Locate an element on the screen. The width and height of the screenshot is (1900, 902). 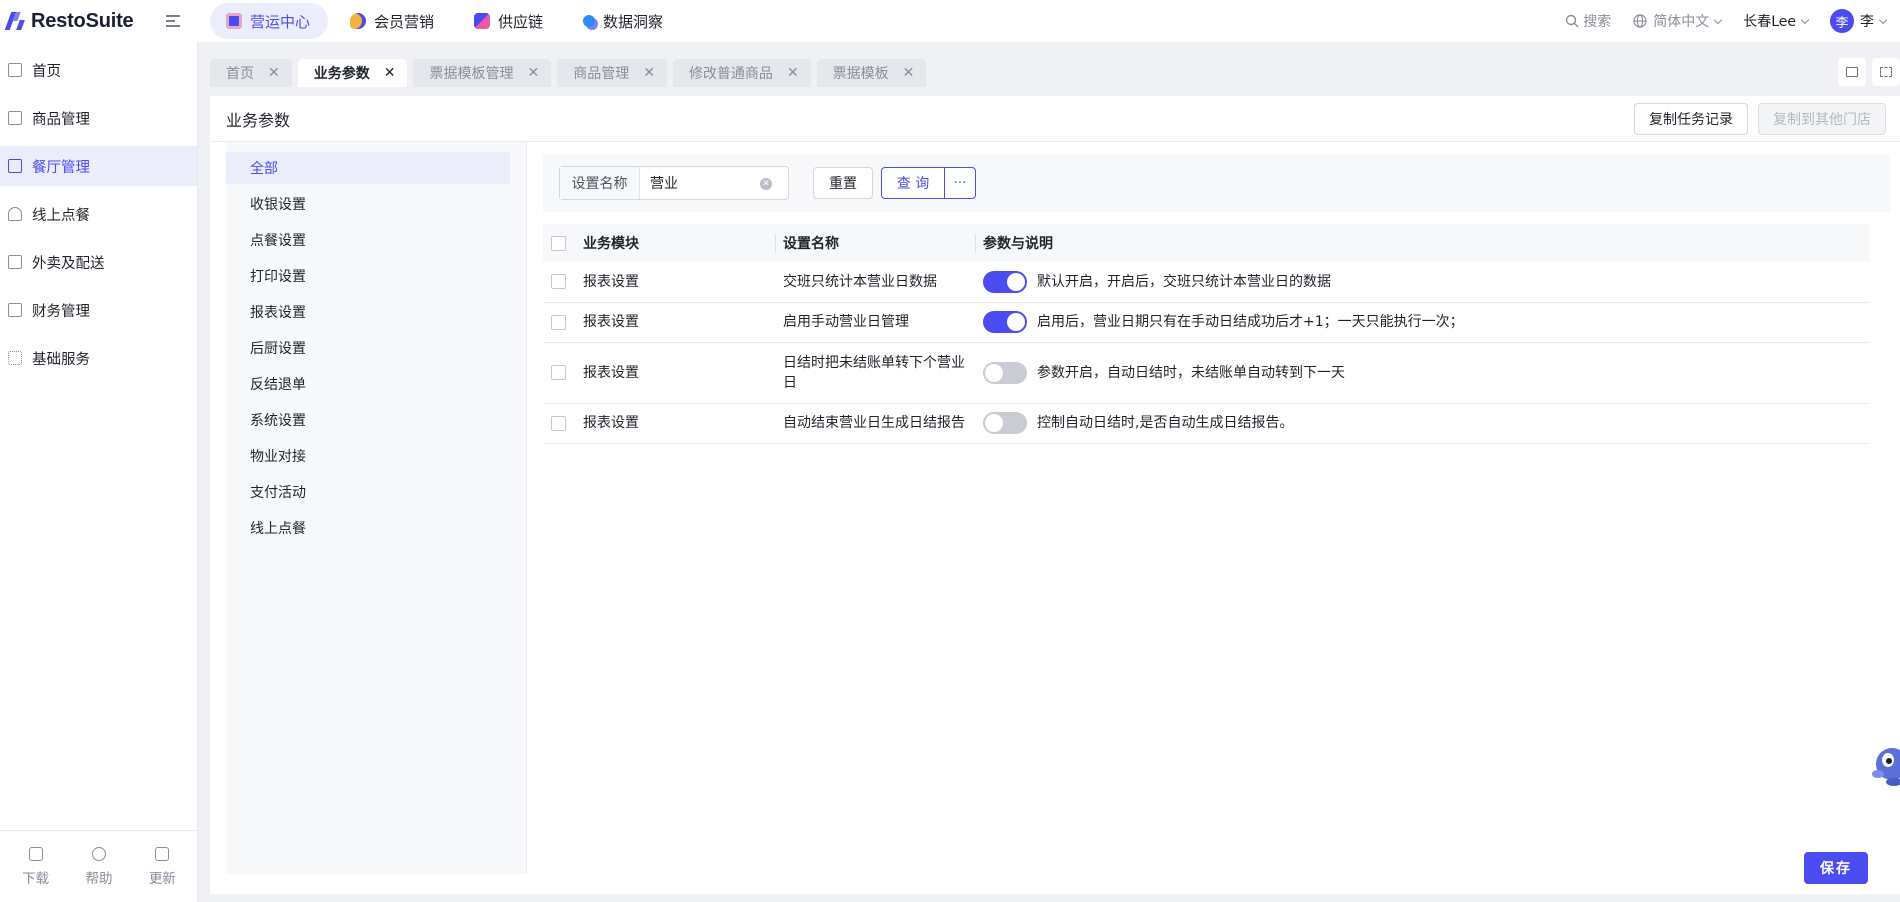
topnav-supply-chain: 供应链 is located at coordinates (509, 21).